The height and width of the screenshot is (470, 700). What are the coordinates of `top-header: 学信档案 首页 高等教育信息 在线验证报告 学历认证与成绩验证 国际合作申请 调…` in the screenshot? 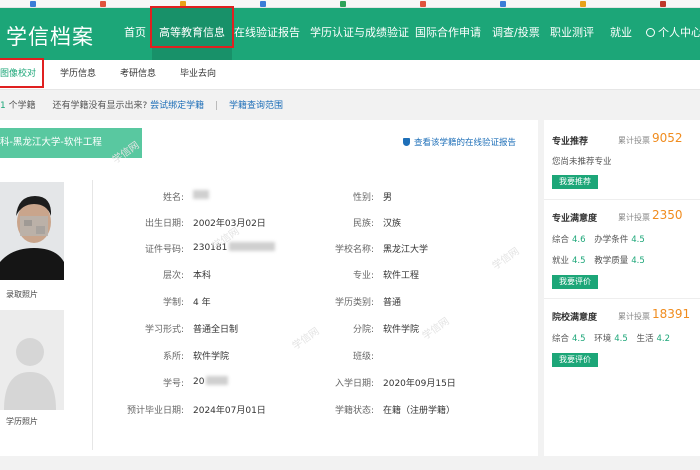 It's located at (350, 34).